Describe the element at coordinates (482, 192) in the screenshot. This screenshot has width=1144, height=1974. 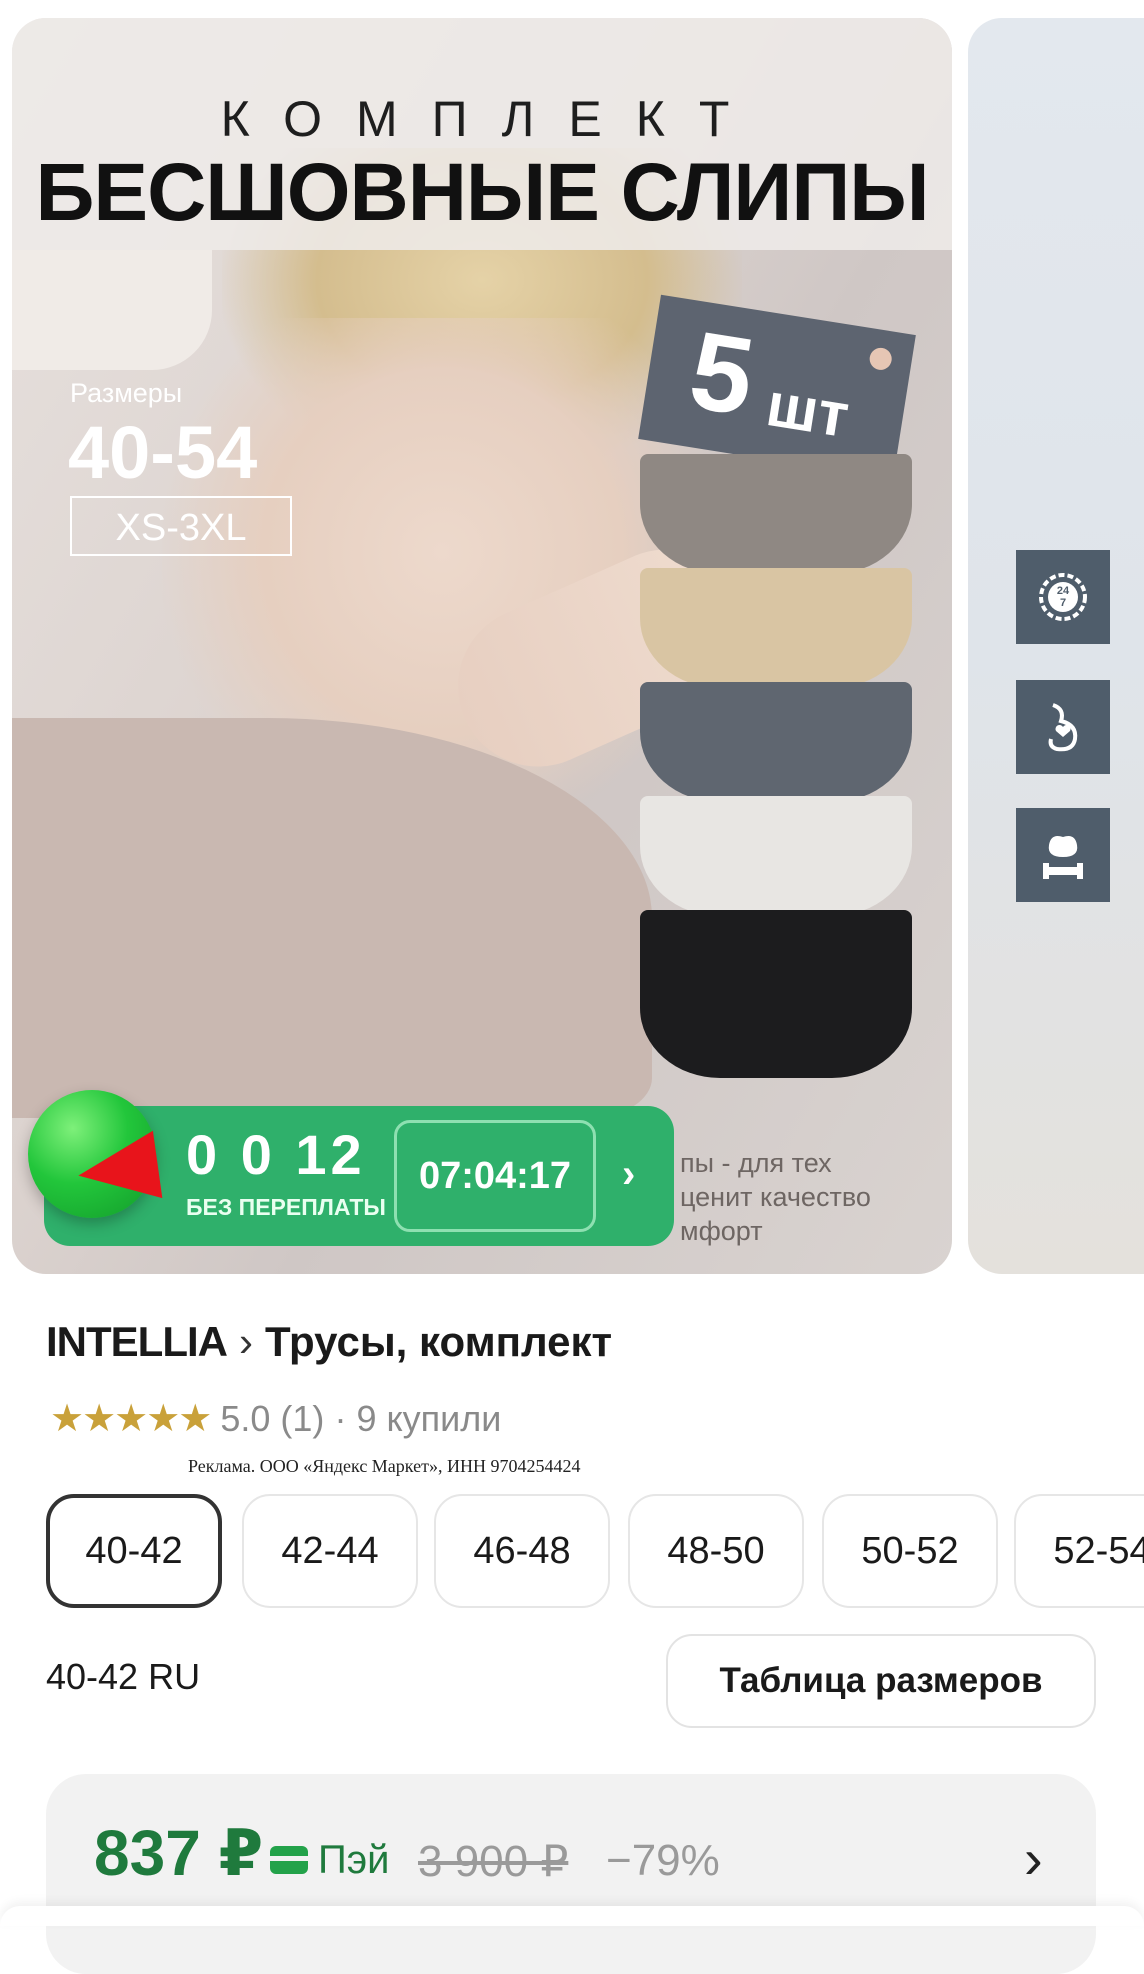
I see `image-kit-title: БЕСШОВНЫЕ СЛИПЫ` at that location.